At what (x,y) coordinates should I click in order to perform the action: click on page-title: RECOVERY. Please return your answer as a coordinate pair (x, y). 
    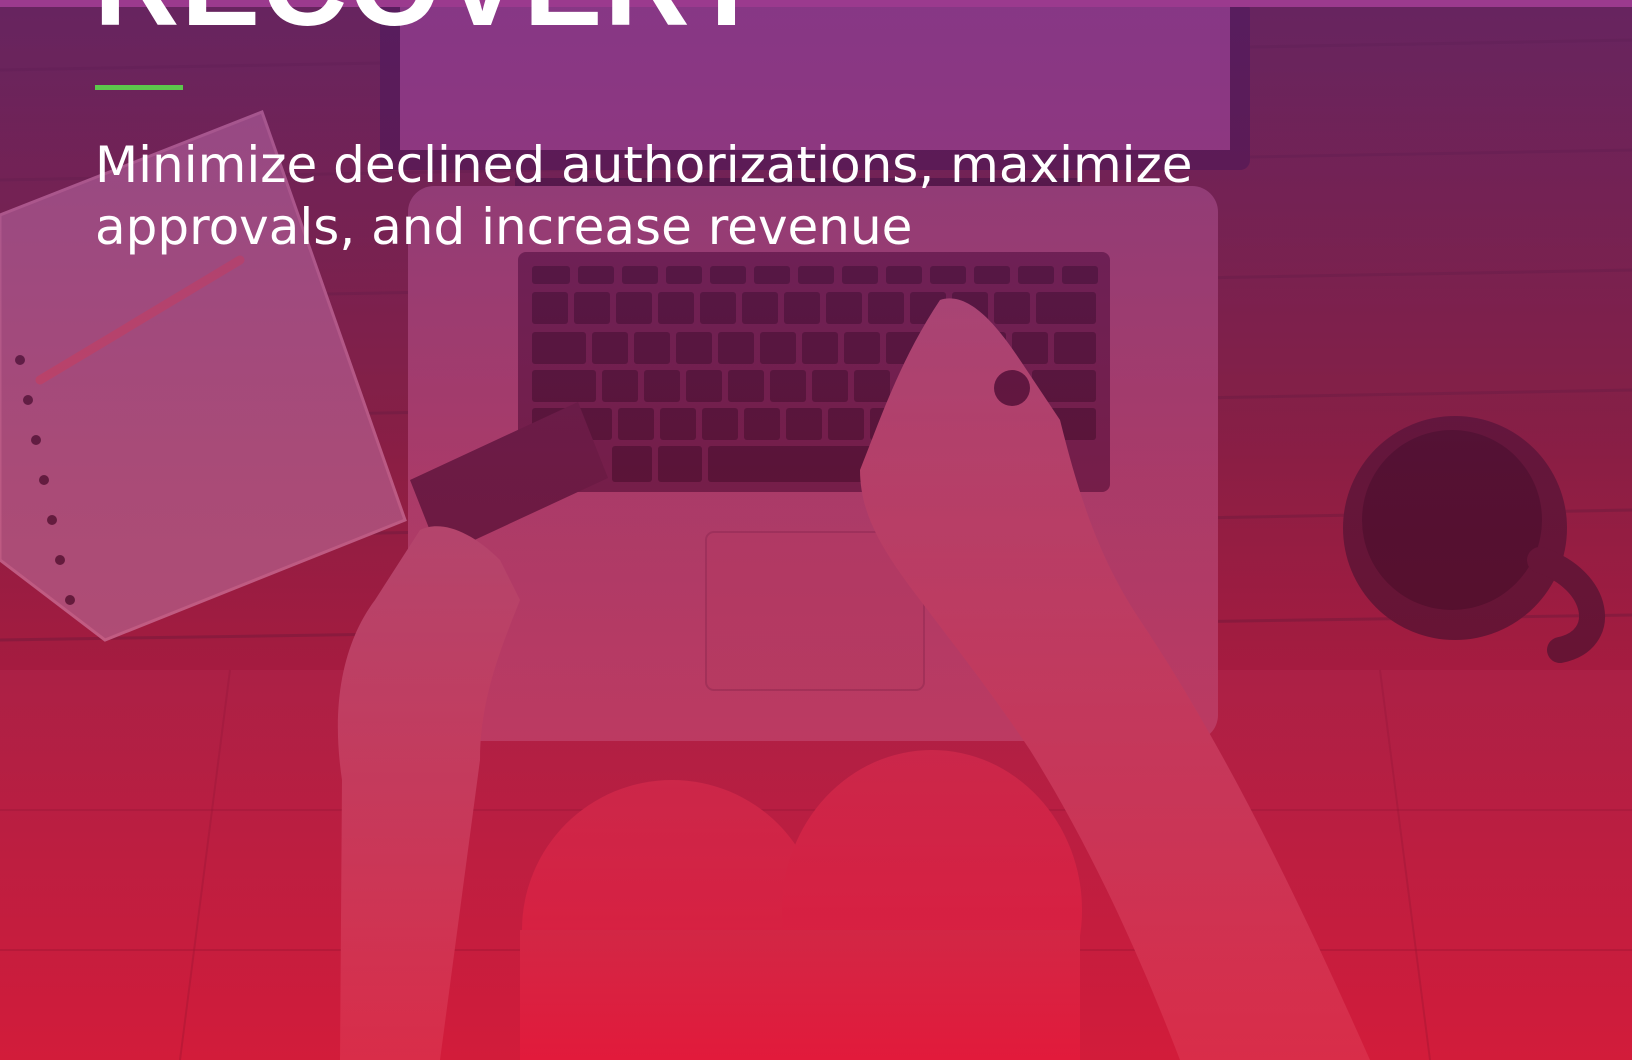
    Looking at the image, I should click on (431, 22).